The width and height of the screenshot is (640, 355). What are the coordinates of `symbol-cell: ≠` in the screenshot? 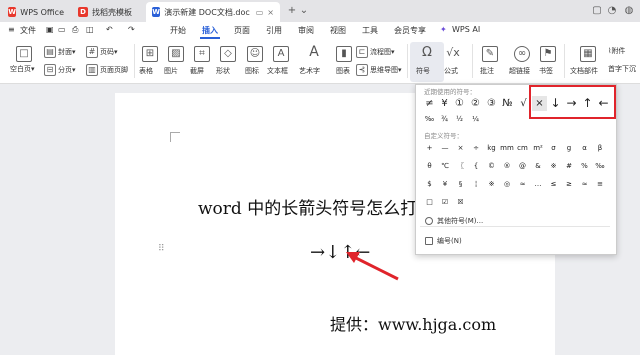 It's located at (429, 103).